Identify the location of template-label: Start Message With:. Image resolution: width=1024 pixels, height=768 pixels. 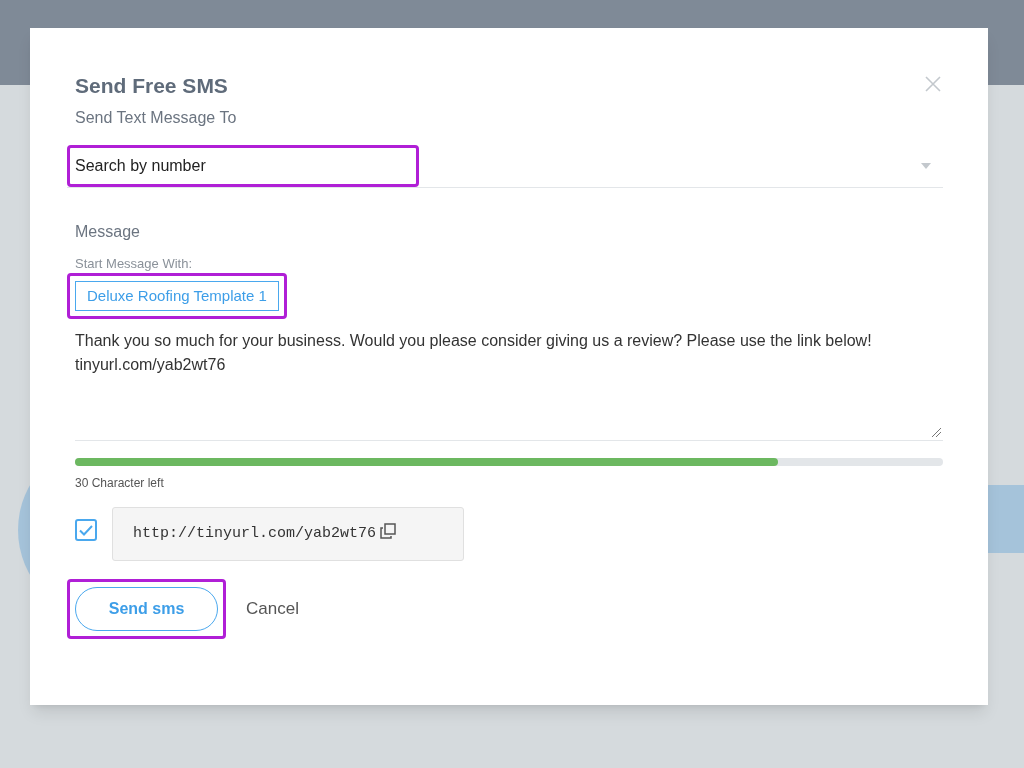
(134, 263).